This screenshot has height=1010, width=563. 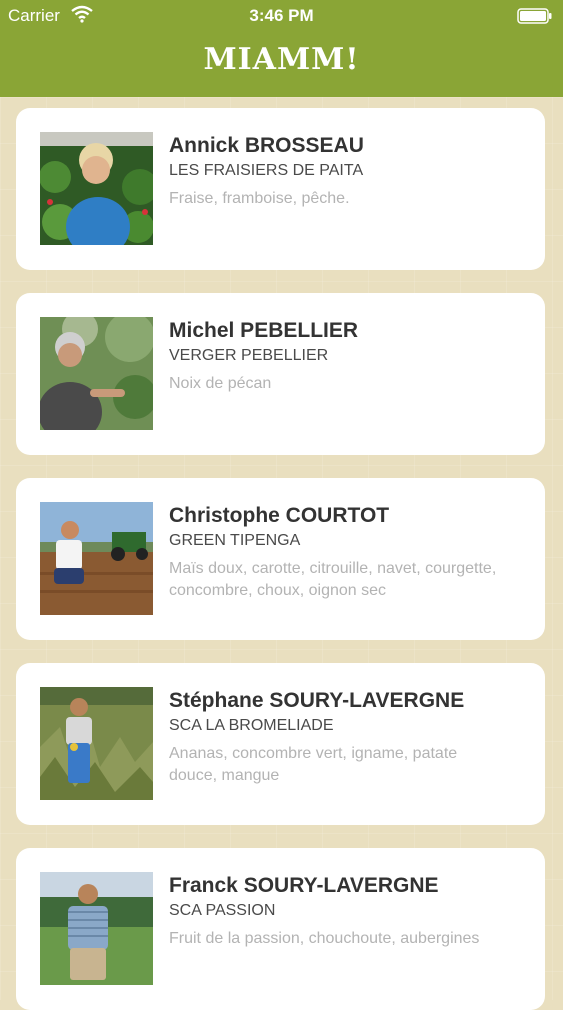 I want to click on app-header: Carrier 3:46 PM MIAMM!, so click(x=281, y=48).